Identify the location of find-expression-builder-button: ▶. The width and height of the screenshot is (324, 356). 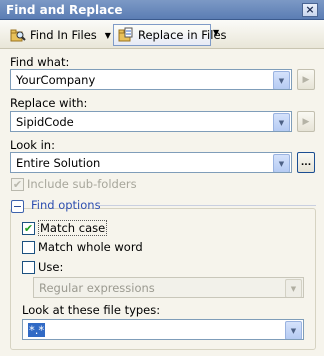
(306, 79).